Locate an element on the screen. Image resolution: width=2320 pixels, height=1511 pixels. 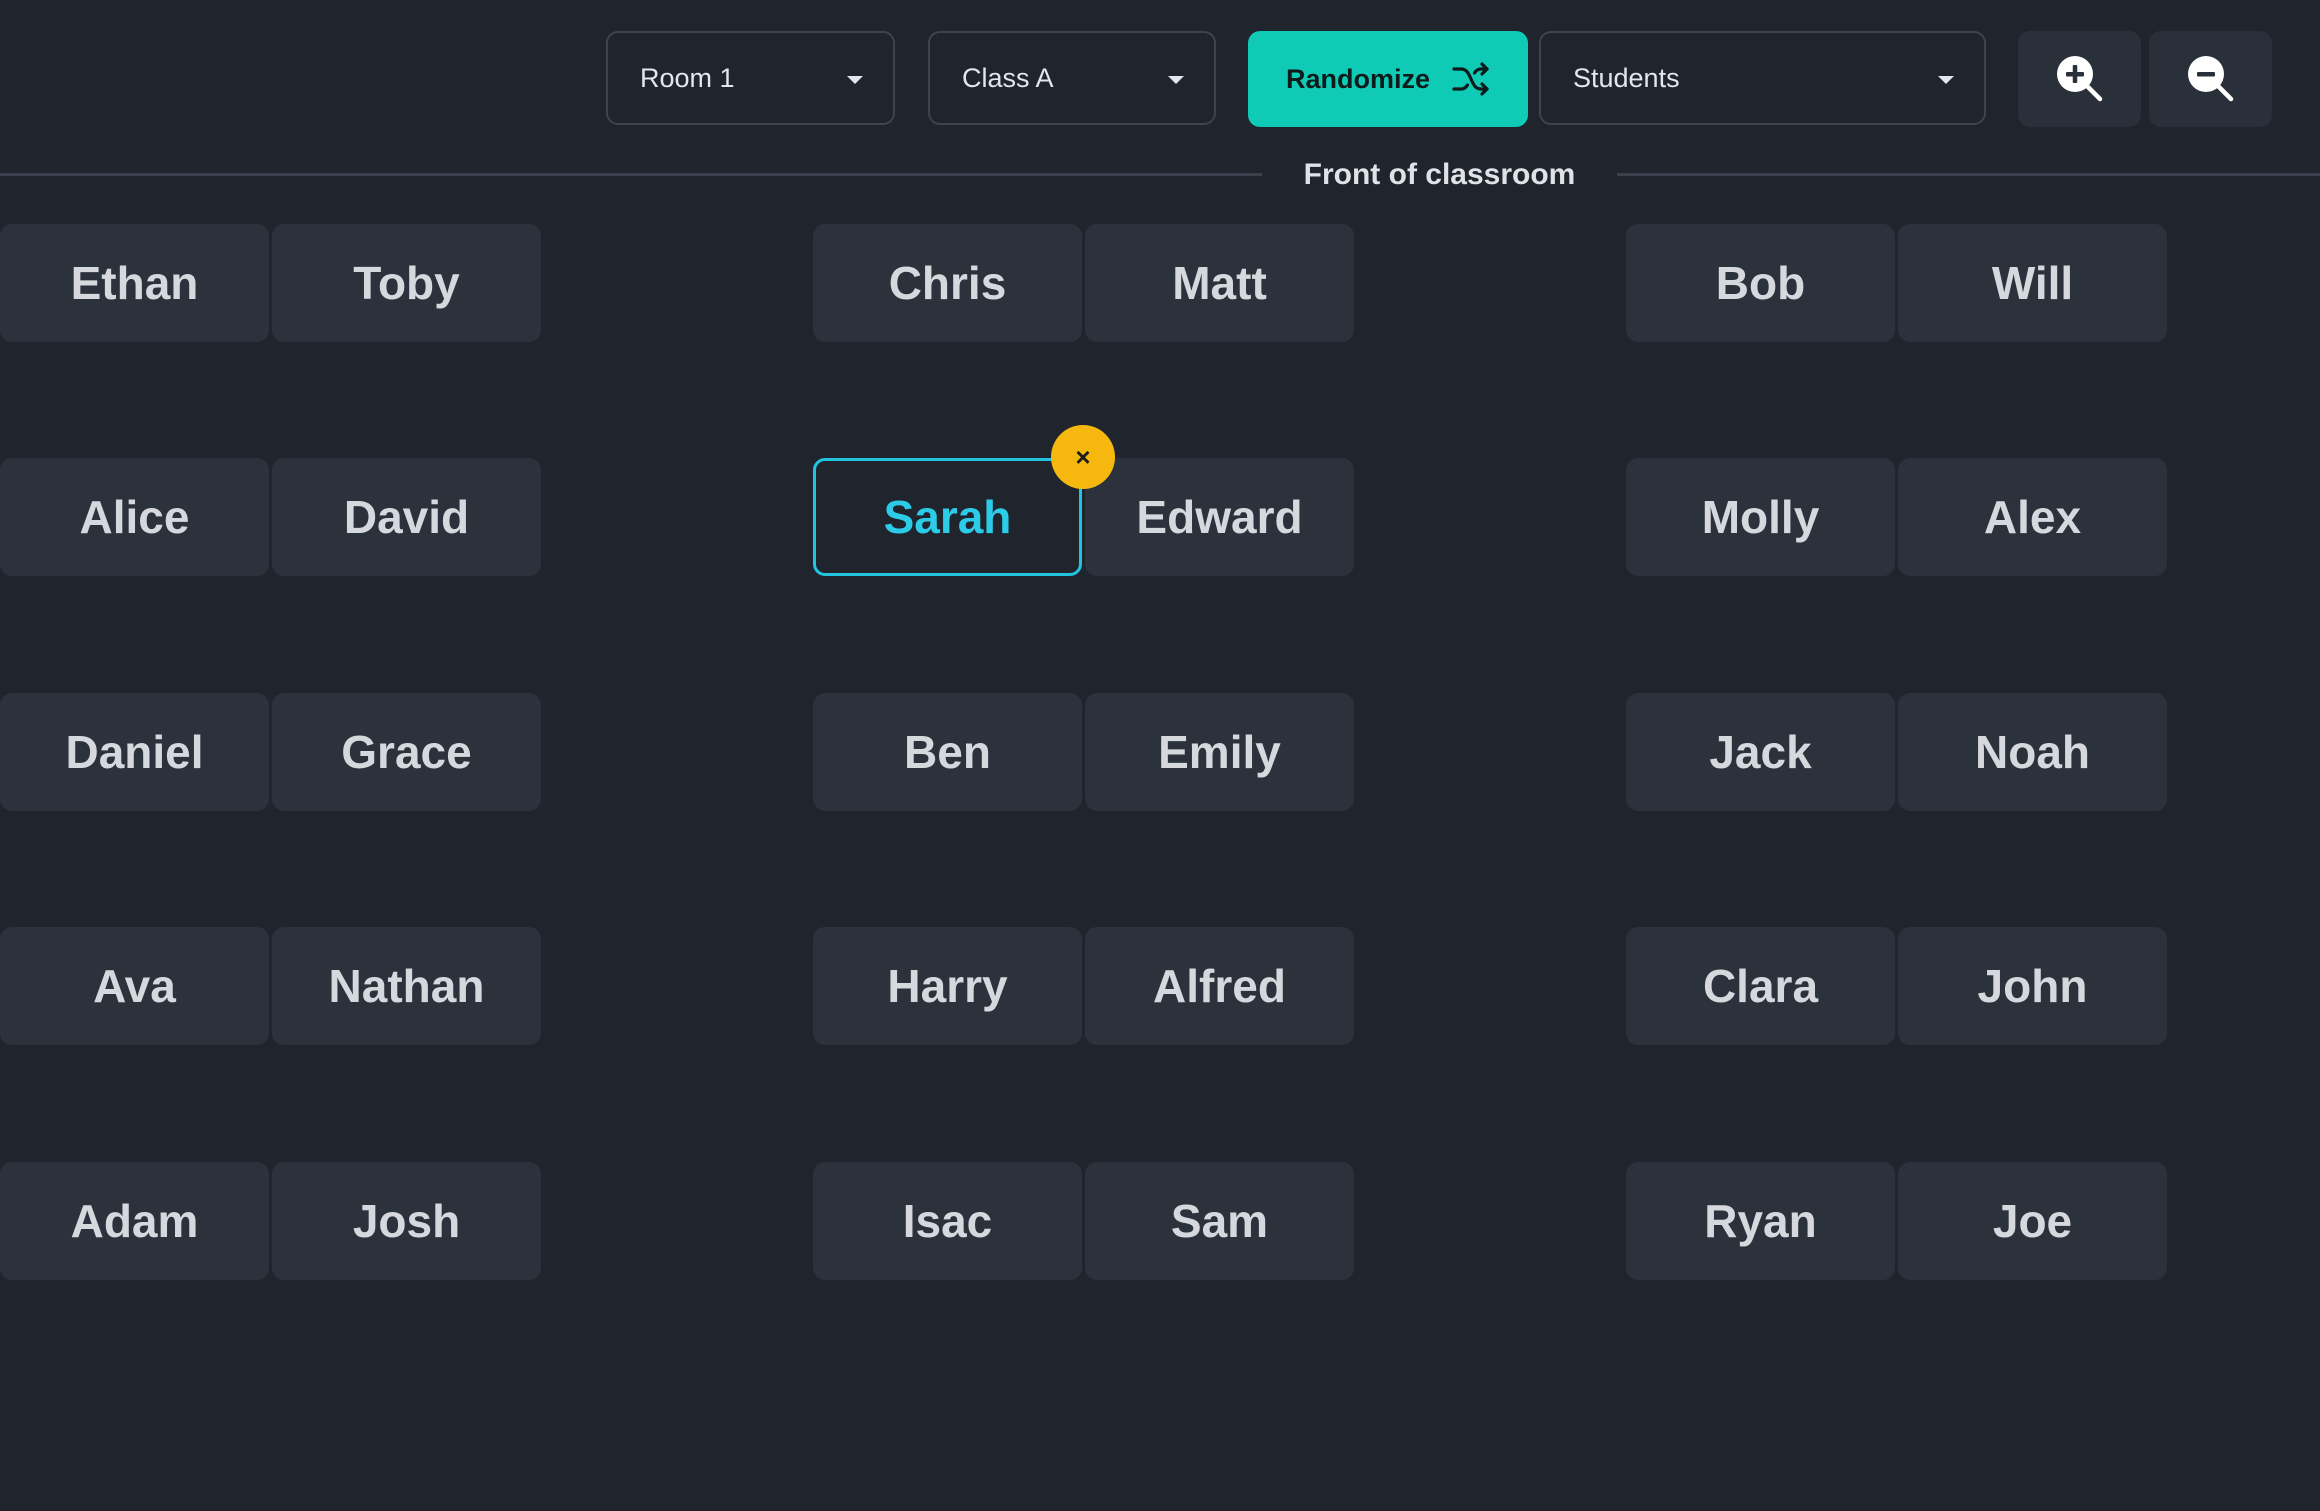
student-seat: Alfred is located at coordinates (1219, 986).